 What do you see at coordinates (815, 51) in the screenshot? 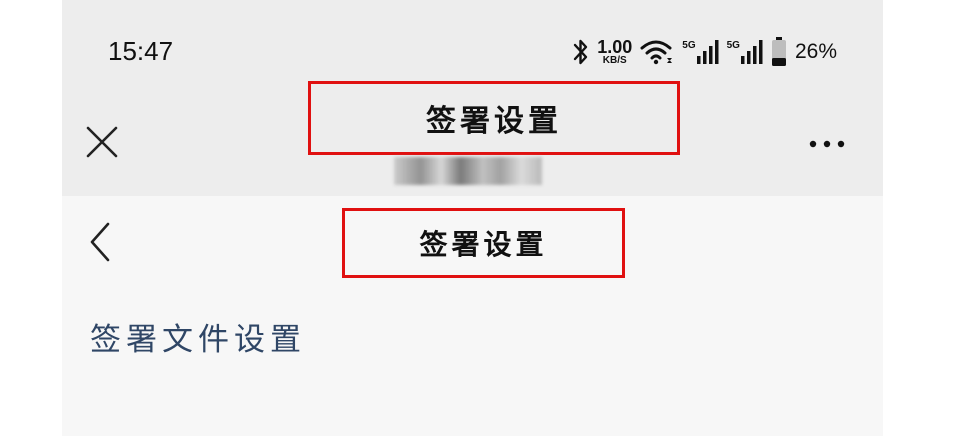
I see `battery-percent: 26%` at bounding box center [815, 51].